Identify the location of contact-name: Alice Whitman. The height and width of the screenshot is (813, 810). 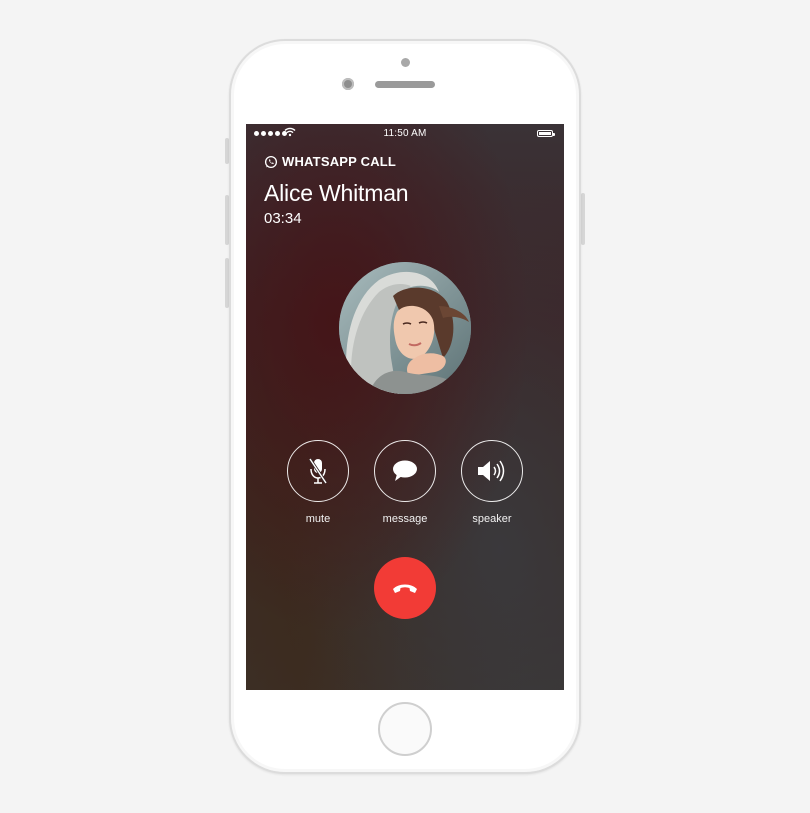
(336, 193).